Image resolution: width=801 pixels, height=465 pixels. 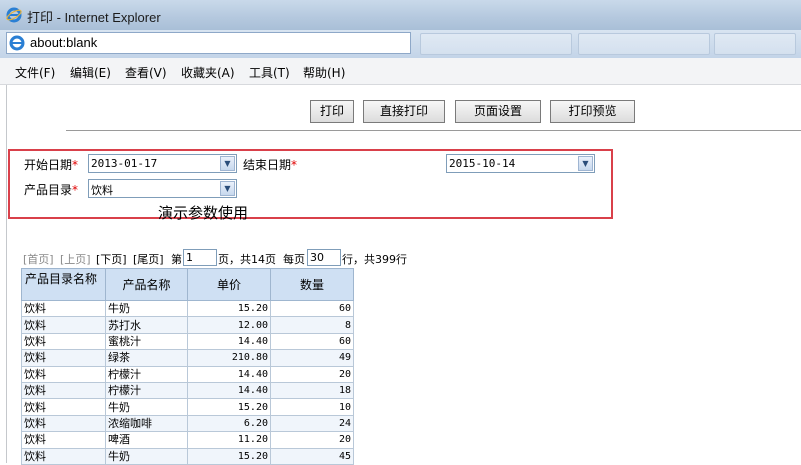 What do you see at coordinates (270, 165) in the screenshot?
I see `end-date-label: 结束日期*` at bounding box center [270, 165].